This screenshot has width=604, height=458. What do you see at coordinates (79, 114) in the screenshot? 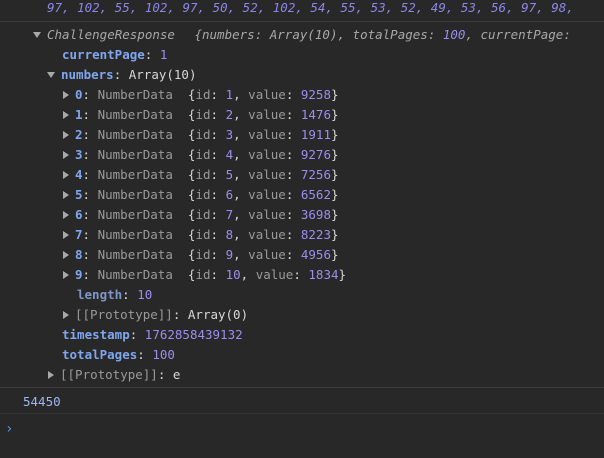
I see `array-index: 1` at bounding box center [79, 114].